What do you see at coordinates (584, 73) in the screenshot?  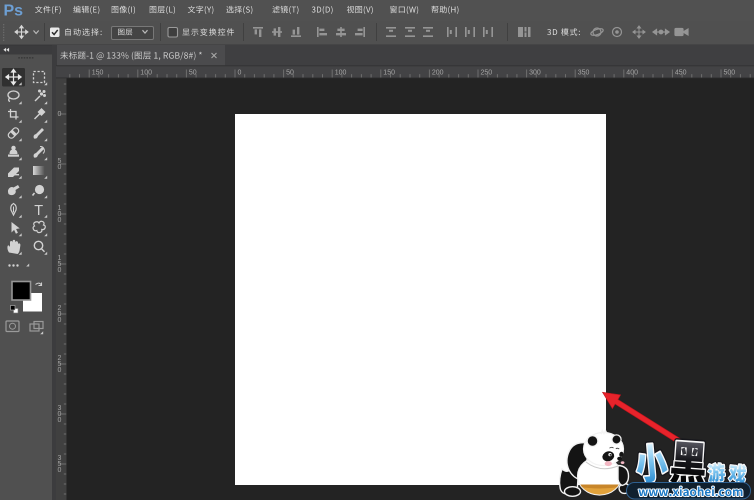 I see `svg-text: 350` at bounding box center [584, 73].